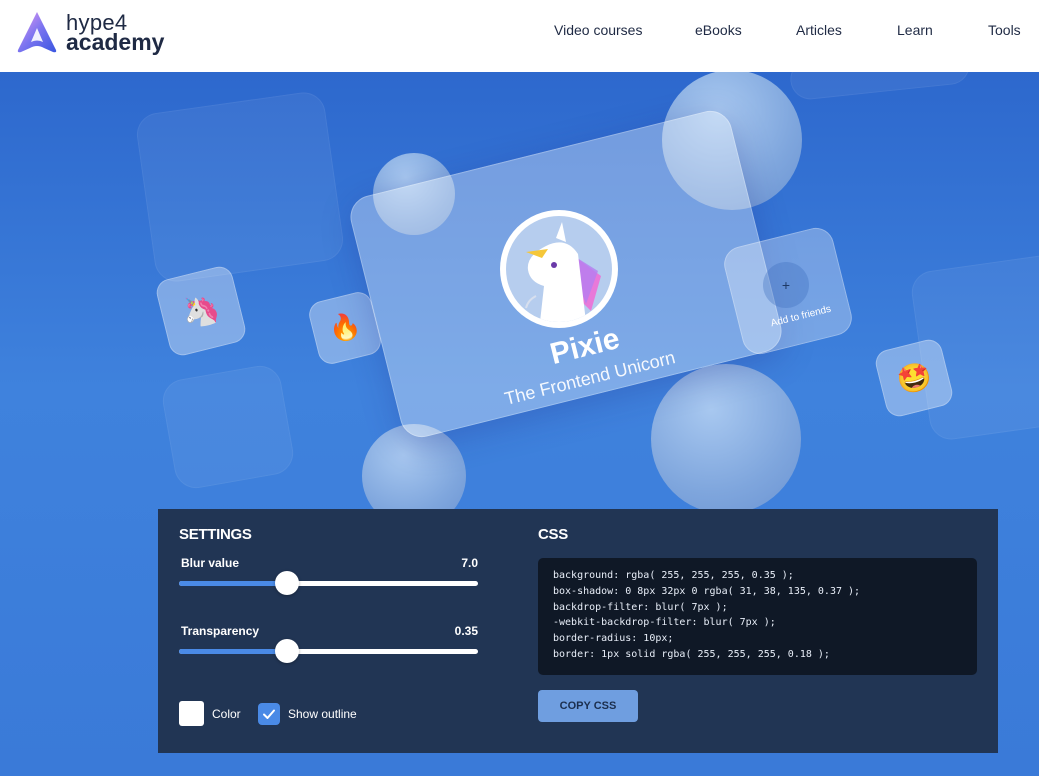 The height and width of the screenshot is (776, 1039). Describe the element at coordinates (226, 714) in the screenshot. I see `color-label: Color` at that location.